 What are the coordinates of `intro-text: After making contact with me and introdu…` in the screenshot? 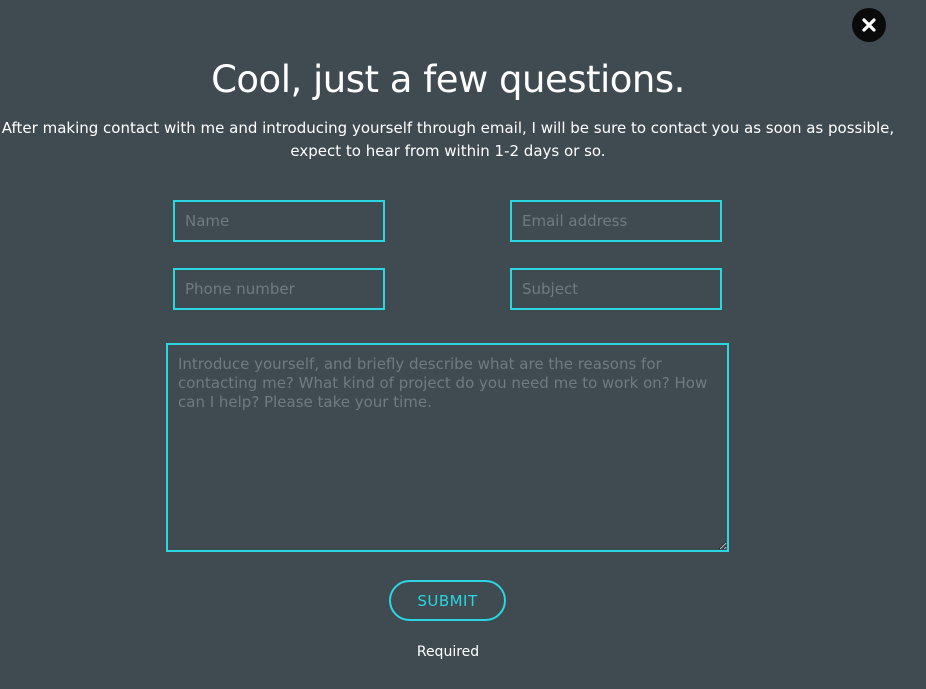 It's located at (448, 139).